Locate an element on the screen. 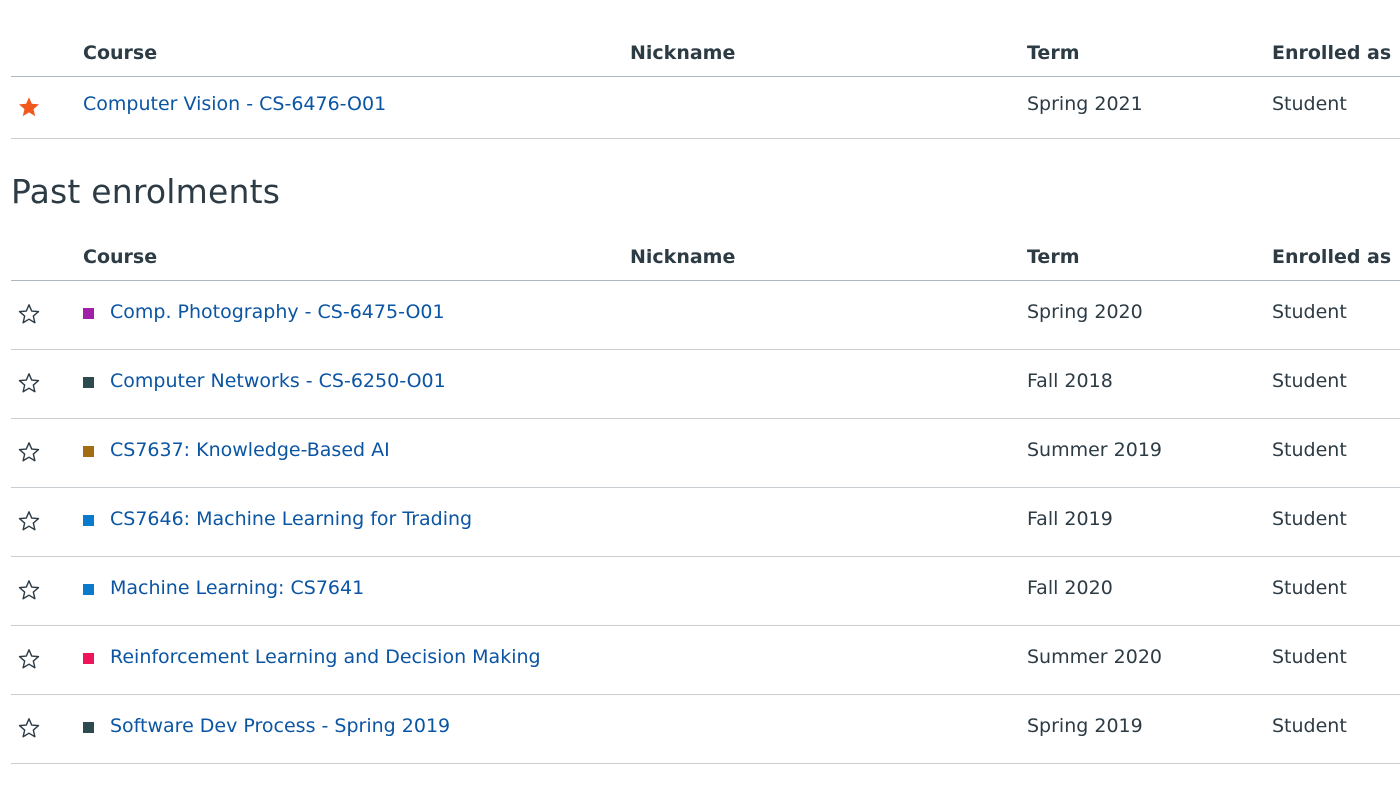 This screenshot has height=794, width=1400. course-cell: Computer Vision - CS-6476-O01 is located at coordinates (234, 104).